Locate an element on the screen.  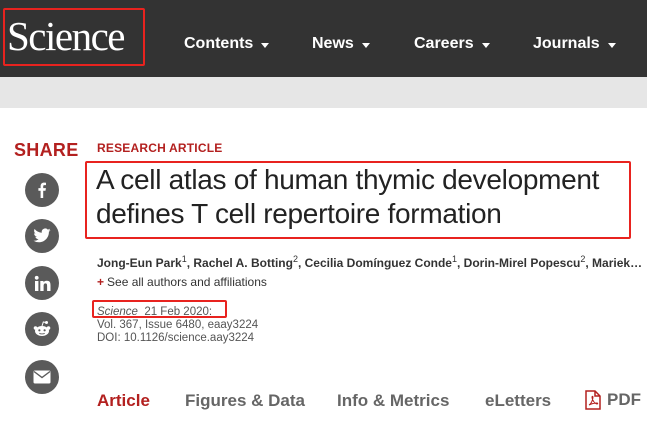
science-logo: Science is located at coordinates (75, 37).